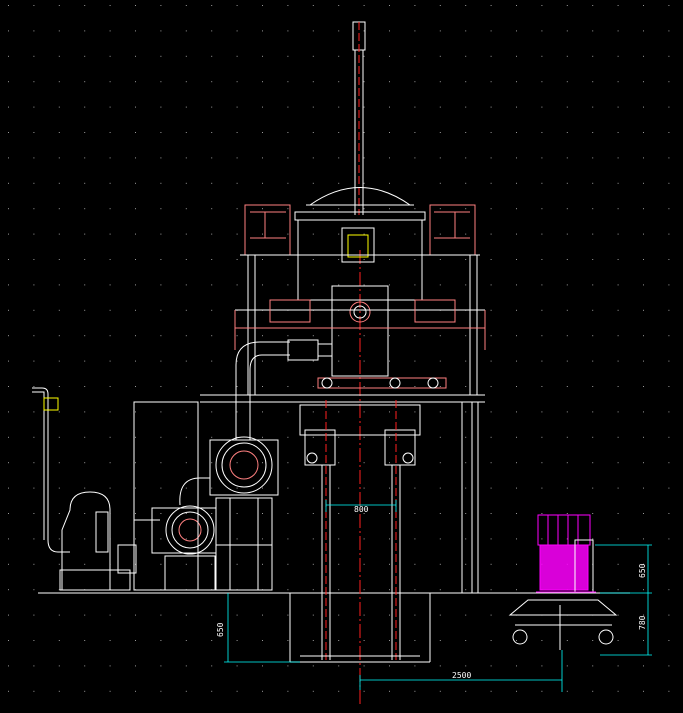 The image size is (683, 713). Describe the element at coordinates (166, 496) in the screenshot. I see `control-cabinet` at that location.